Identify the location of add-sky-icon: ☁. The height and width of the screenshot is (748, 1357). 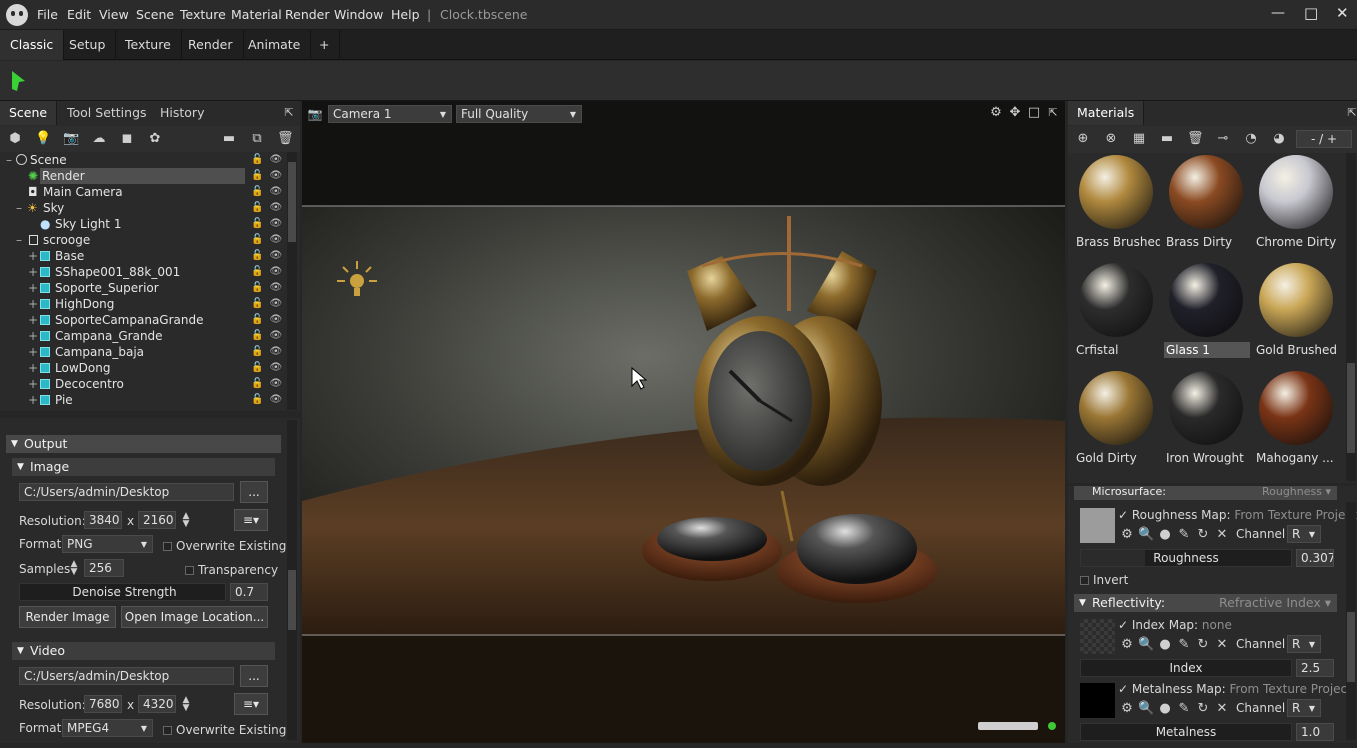
(99, 139).